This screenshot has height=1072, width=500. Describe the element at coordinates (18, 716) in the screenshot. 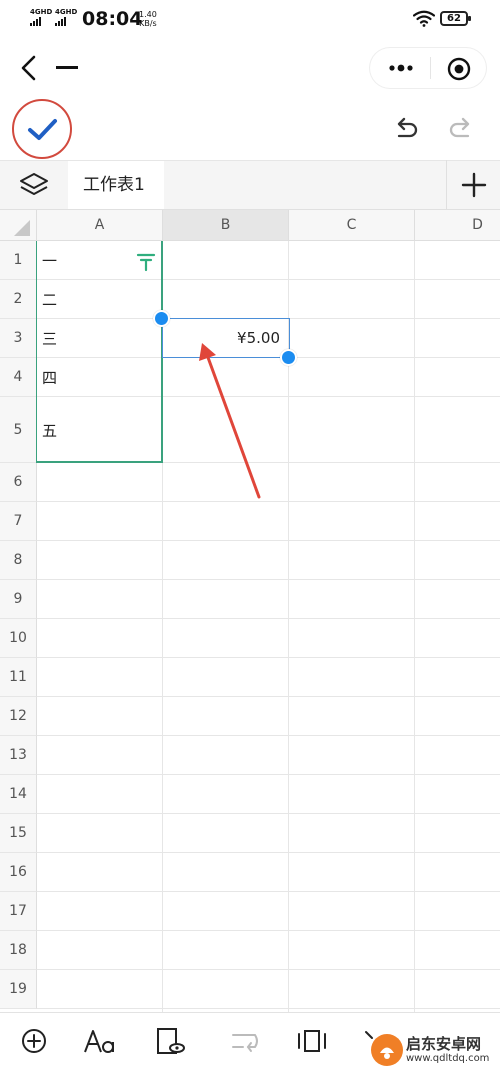

I see `row-header-12: 12` at that location.